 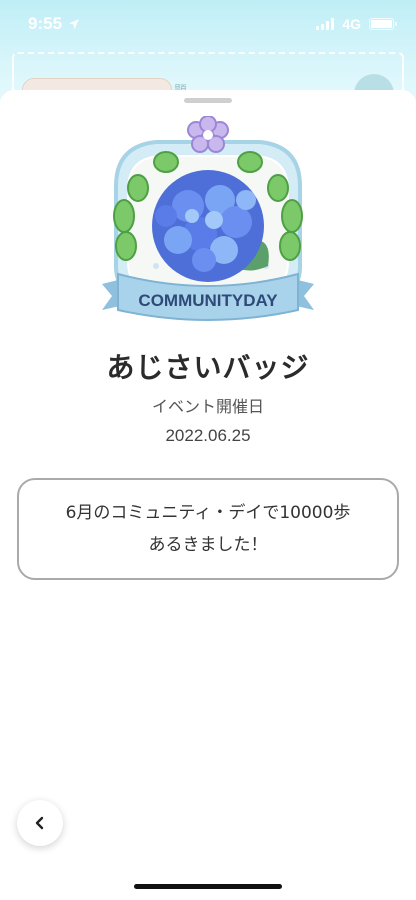 I want to click on sheet-grabber, so click(x=208, y=100).